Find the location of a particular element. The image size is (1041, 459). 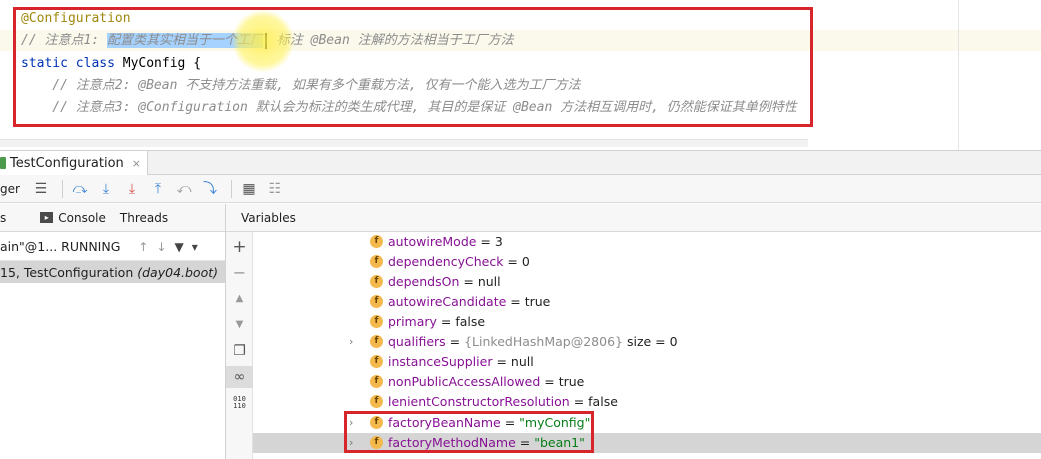

keyword-static-class: static class is located at coordinates (72, 63).